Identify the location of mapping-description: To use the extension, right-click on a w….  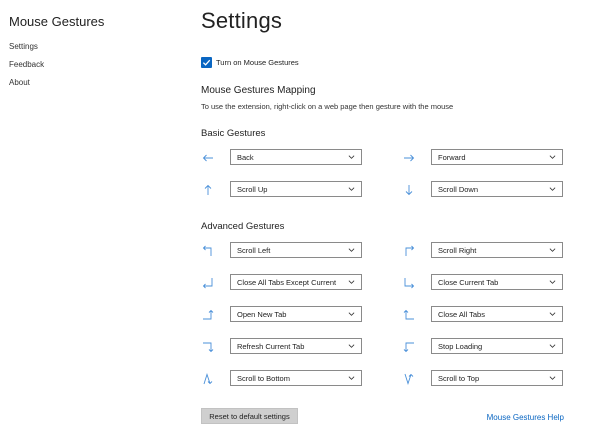
(327, 106).